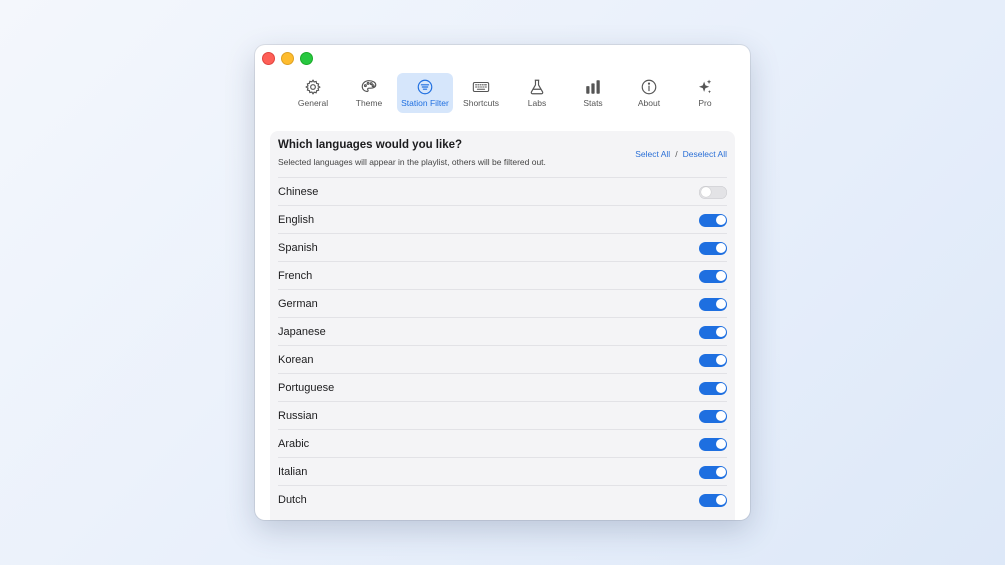 The height and width of the screenshot is (565, 1005). What do you see at coordinates (502, 443) in the screenshot?
I see `language-row: Arabic` at bounding box center [502, 443].